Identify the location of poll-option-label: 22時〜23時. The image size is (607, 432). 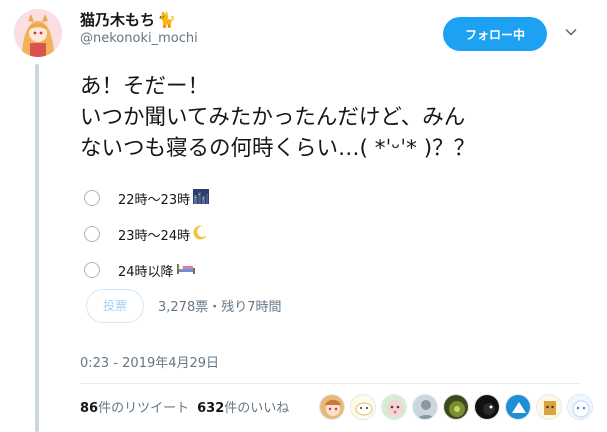
(154, 200).